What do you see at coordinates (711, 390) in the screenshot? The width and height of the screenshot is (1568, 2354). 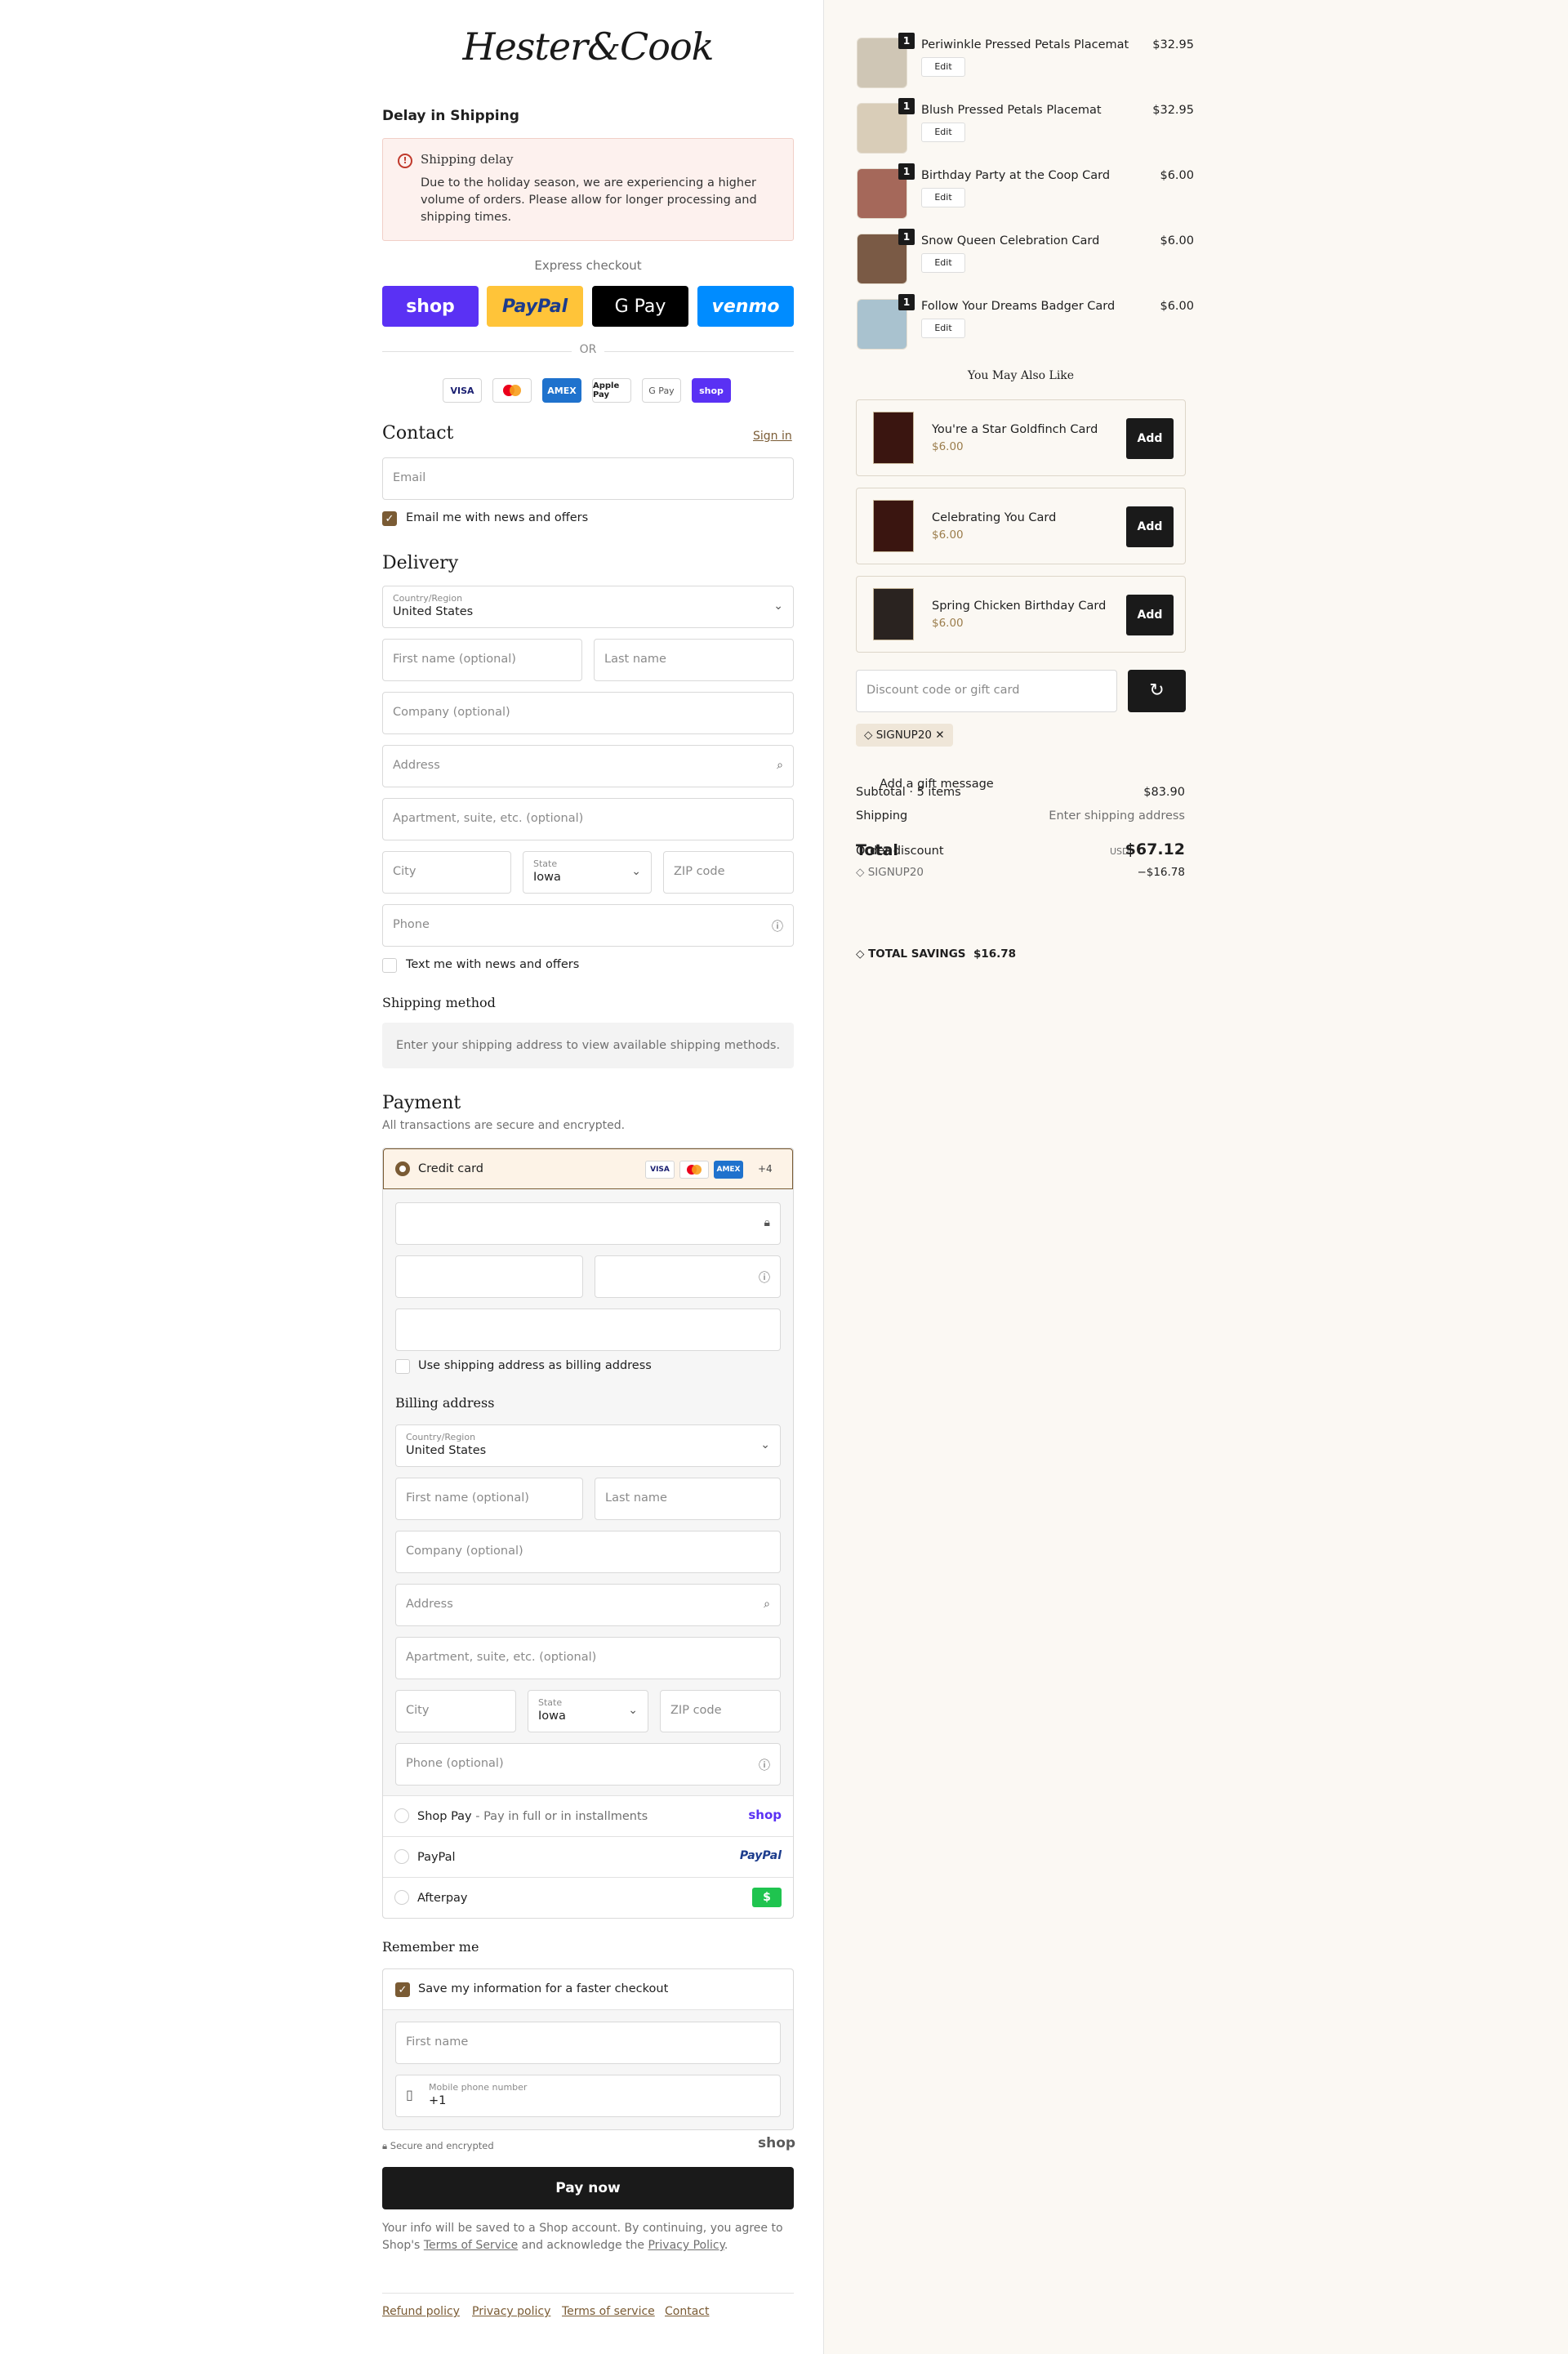 I see `shop-icon: shop` at bounding box center [711, 390].